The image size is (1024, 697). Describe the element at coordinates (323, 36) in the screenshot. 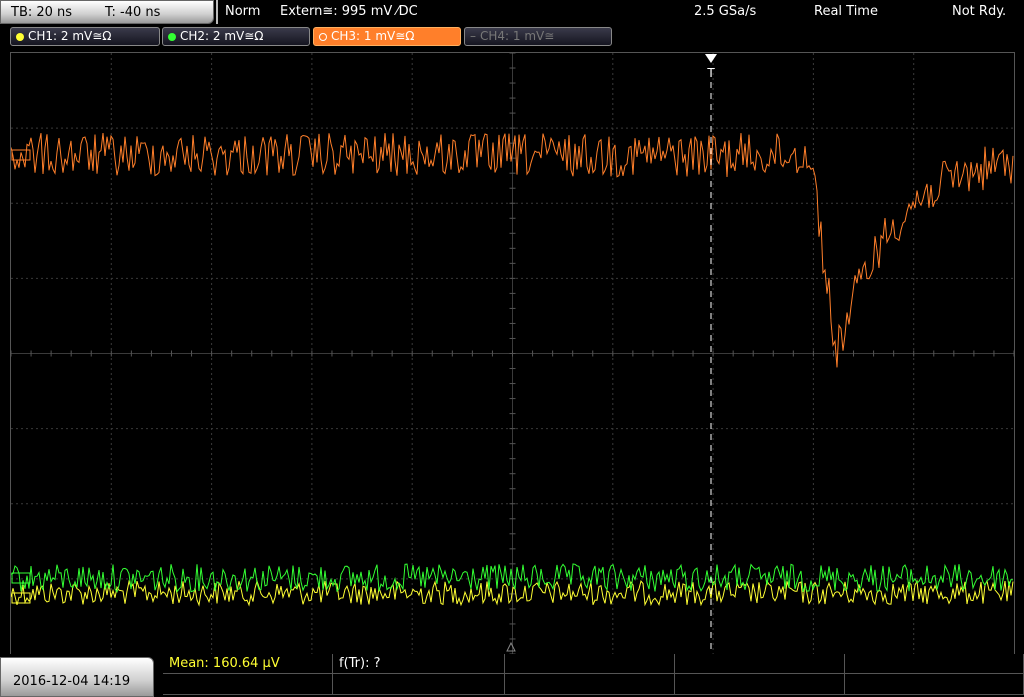

I see `ch3-dot-icon` at that location.